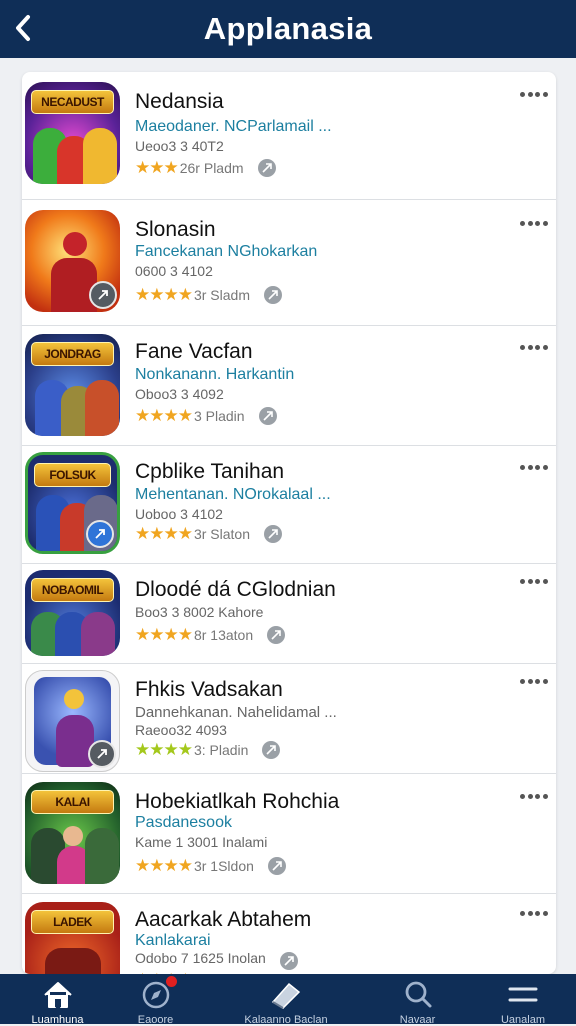  Describe the element at coordinates (72, 833) in the screenshot. I see `app-icon: KALAI` at that location.